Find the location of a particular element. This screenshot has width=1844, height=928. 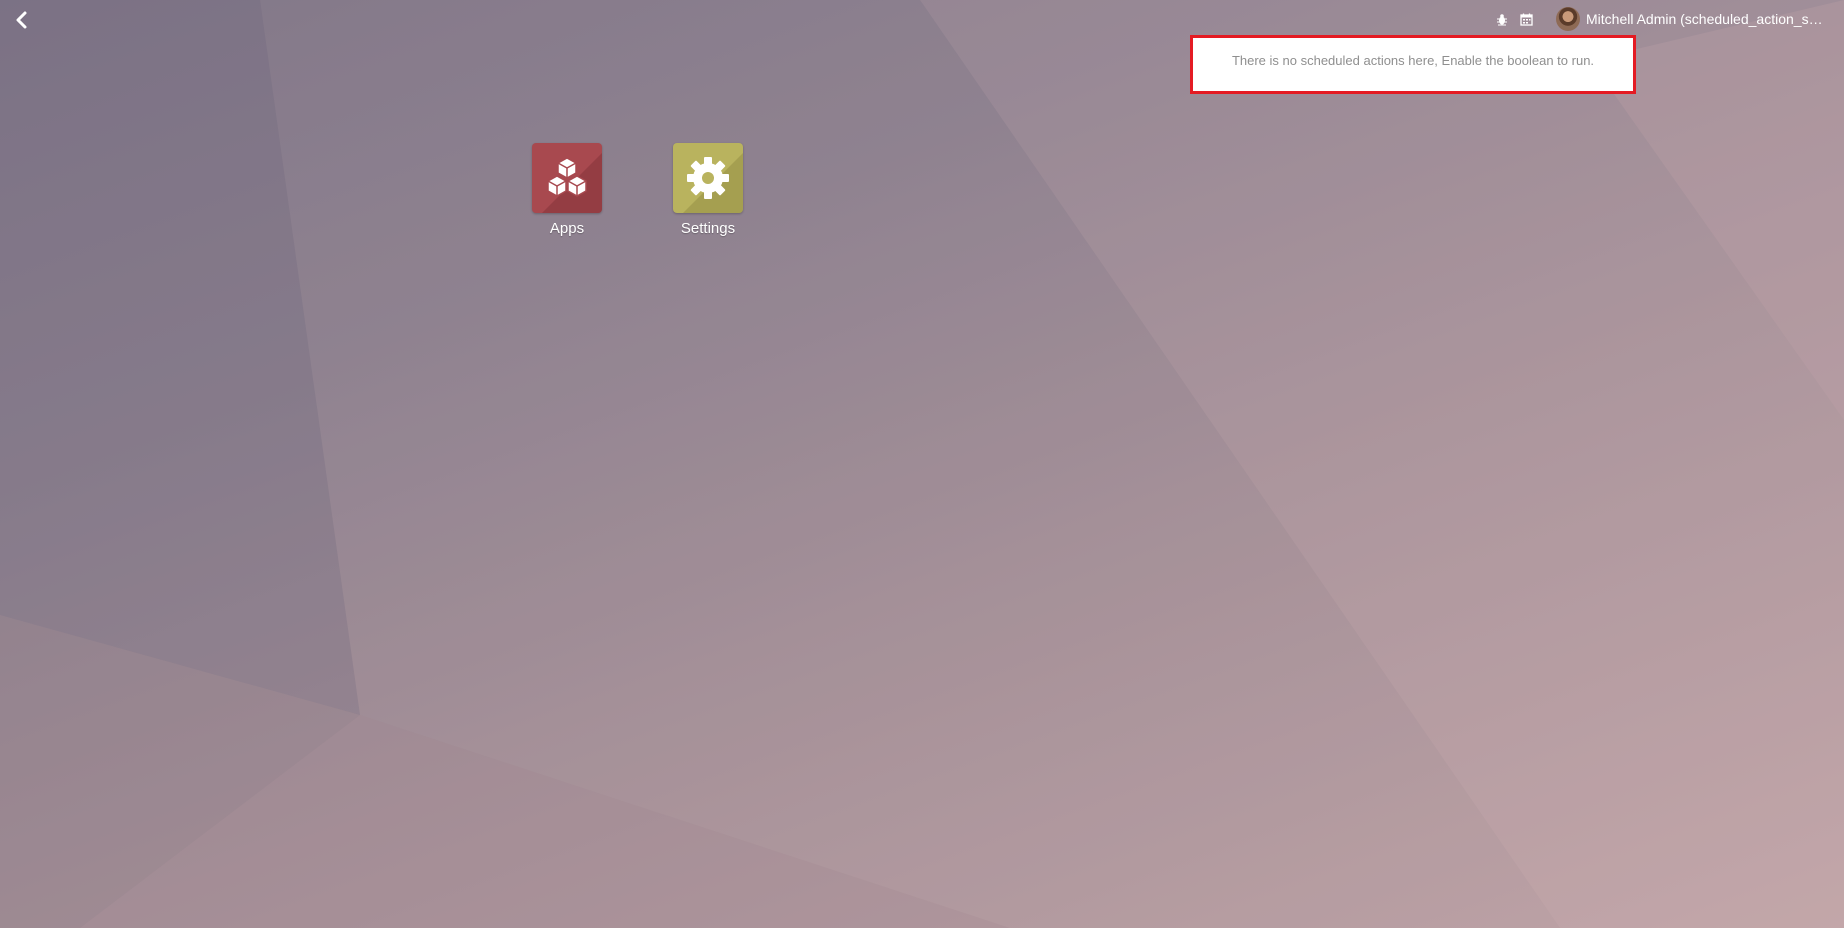

app-tile-apps: Apps is located at coordinates (567, 190).